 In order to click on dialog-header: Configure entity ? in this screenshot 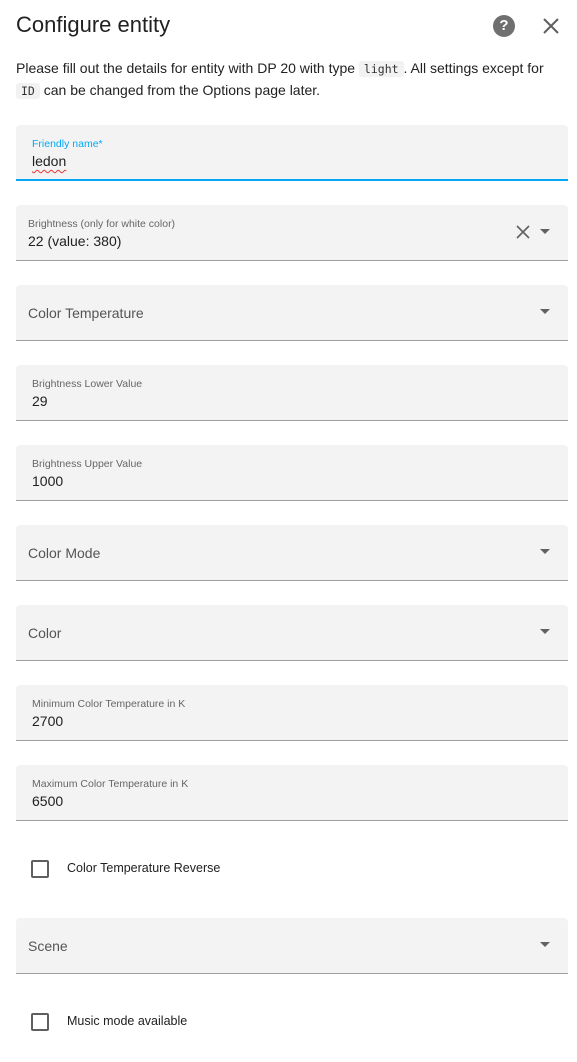, I will do `click(288, 26)`.